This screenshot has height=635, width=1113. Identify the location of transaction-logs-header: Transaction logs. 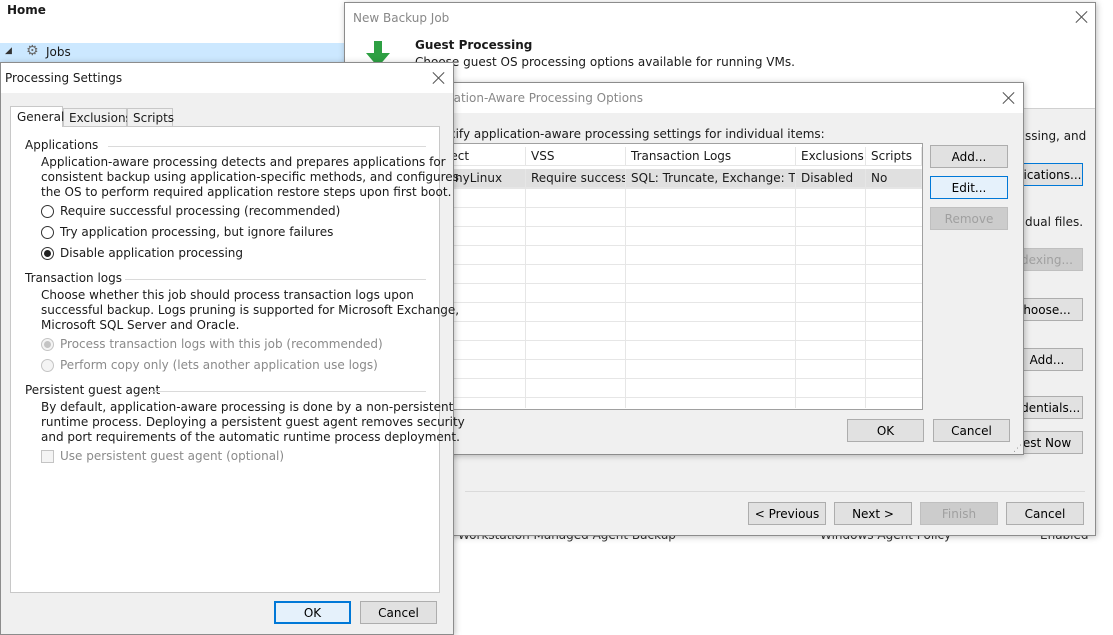
(74, 278).